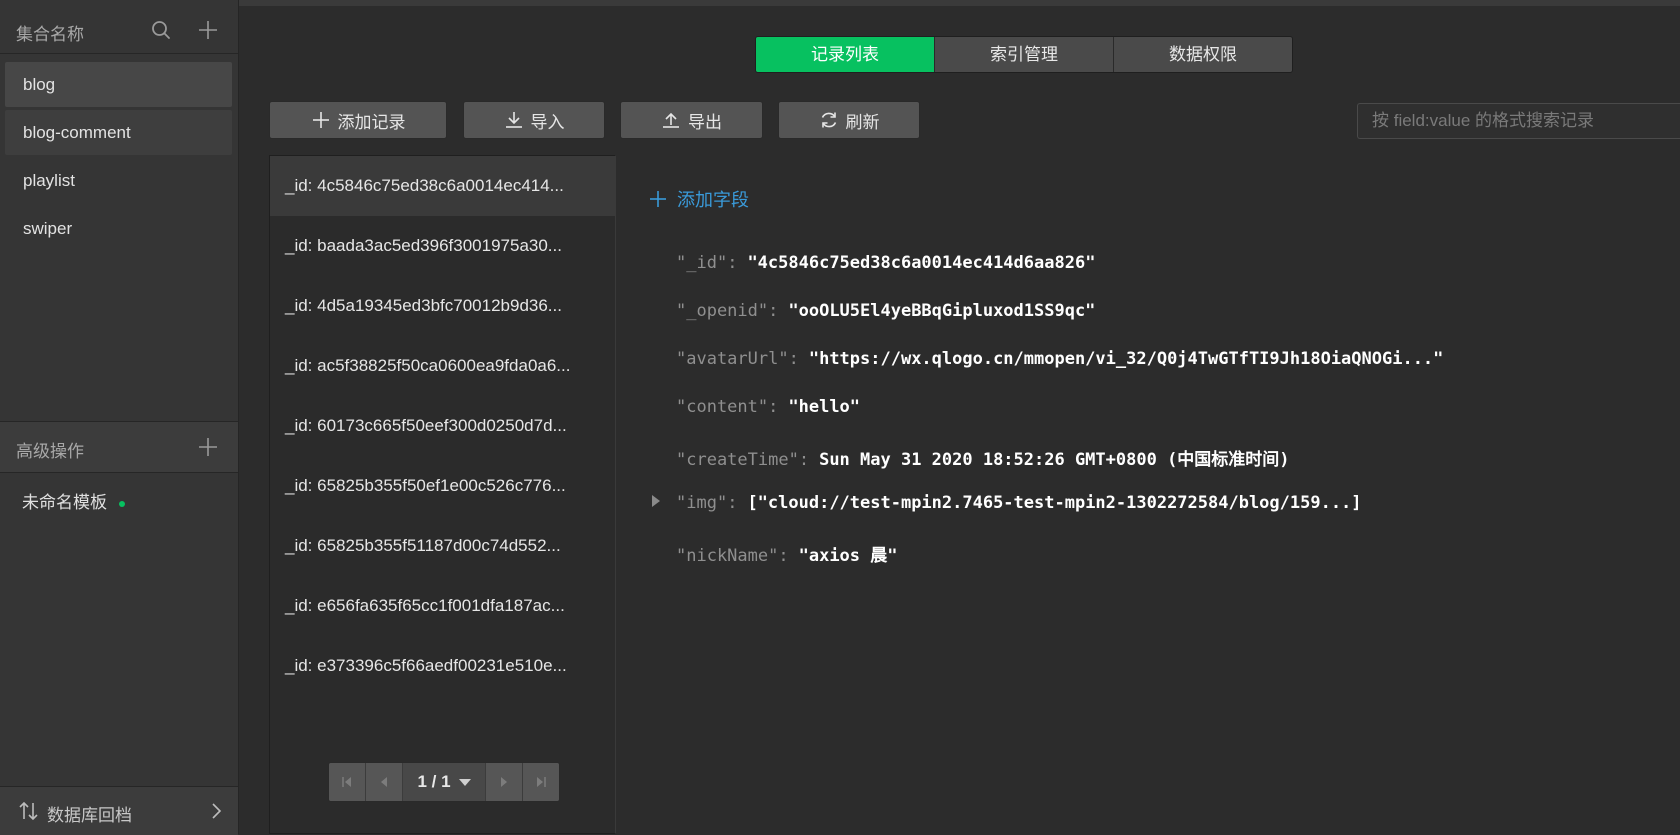 Image resolution: width=1680 pixels, height=835 pixels. Describe the element at coordinates (217, 811) in the screenshot. I see `chevron-right-icon` at that location.